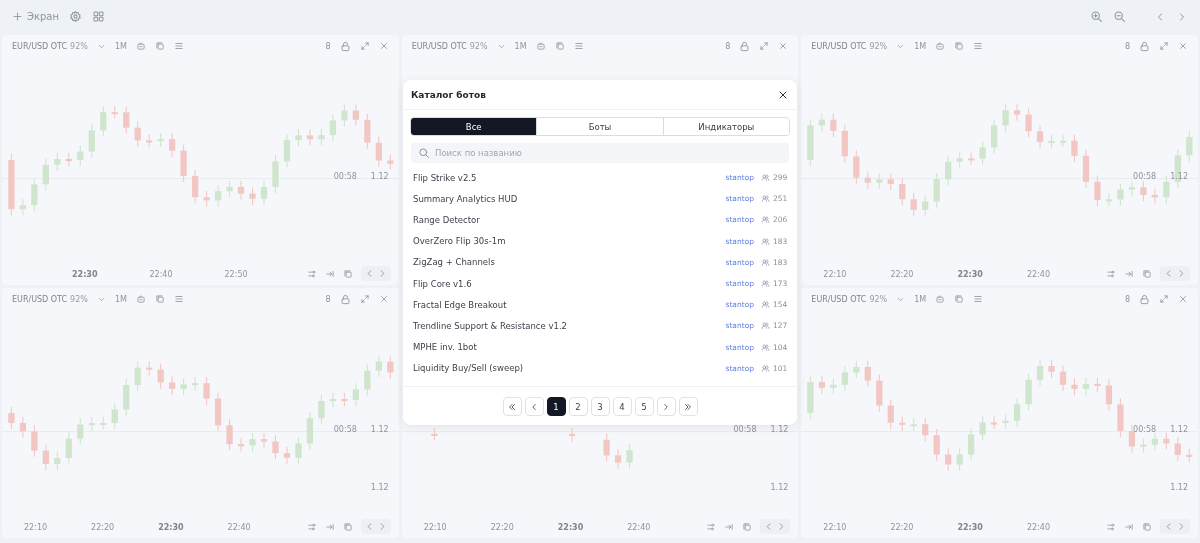 The width and height of the screenshot is (1200, 543). I want to click on bot-name: Flip Strike v2.5, so click(569, 177).